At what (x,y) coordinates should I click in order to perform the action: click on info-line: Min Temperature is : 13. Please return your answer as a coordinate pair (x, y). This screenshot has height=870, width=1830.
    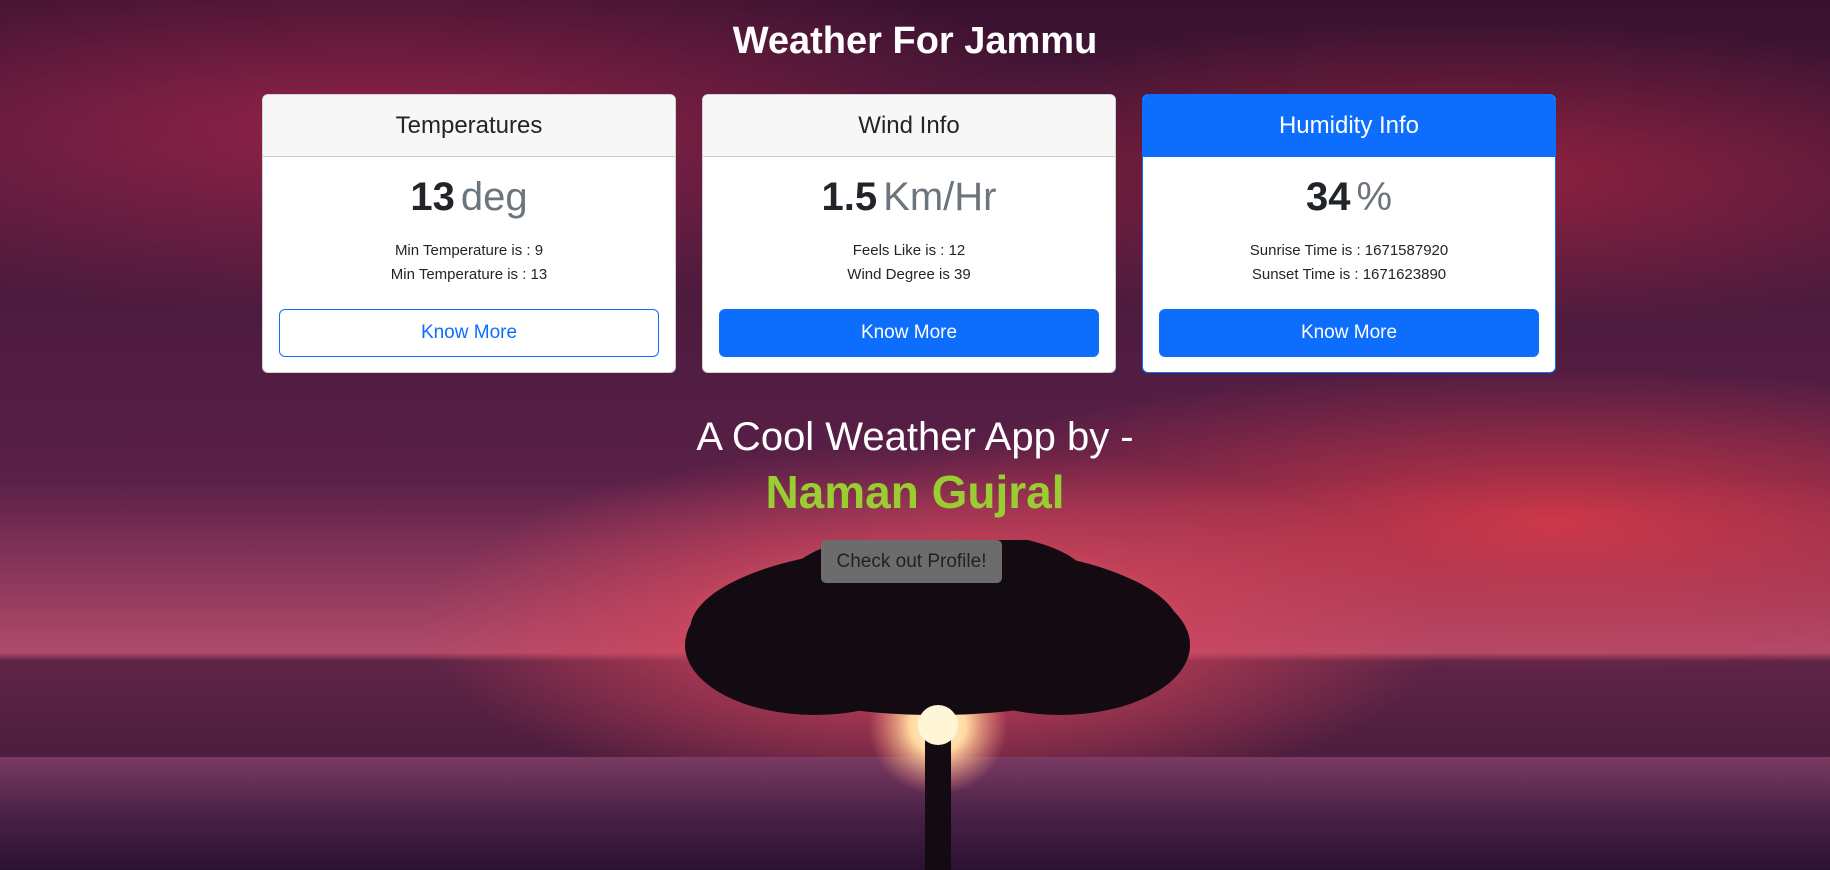
    Looking at the image, I should click on (469, 274).